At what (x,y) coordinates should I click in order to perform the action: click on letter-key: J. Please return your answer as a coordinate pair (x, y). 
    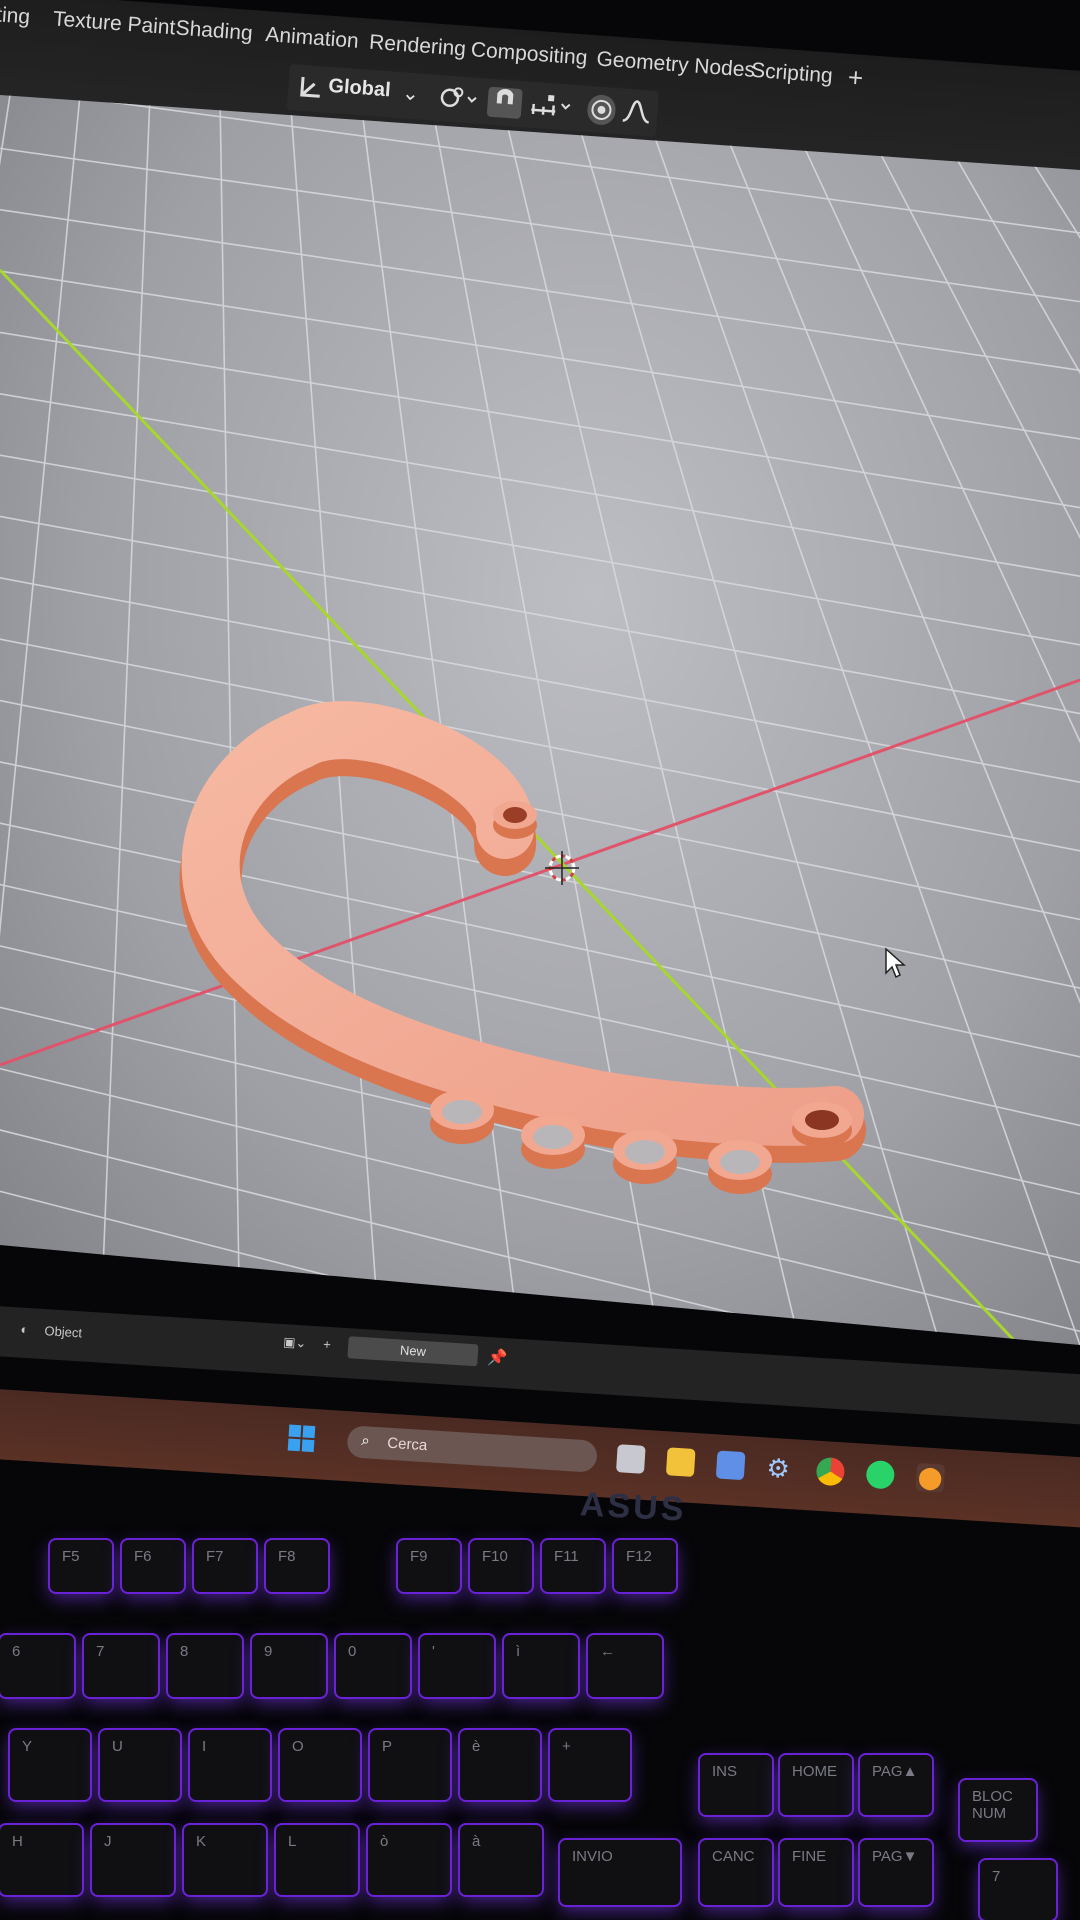
    Looking at the image, I should click on (133, 1860).